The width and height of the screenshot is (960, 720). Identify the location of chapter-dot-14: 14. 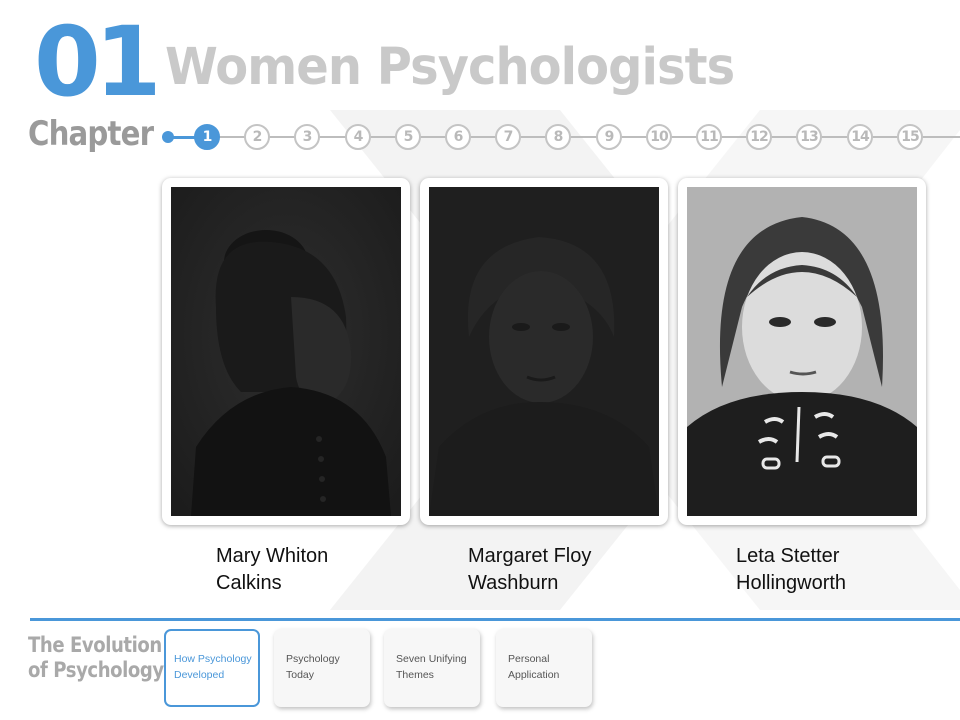
(860, 137).